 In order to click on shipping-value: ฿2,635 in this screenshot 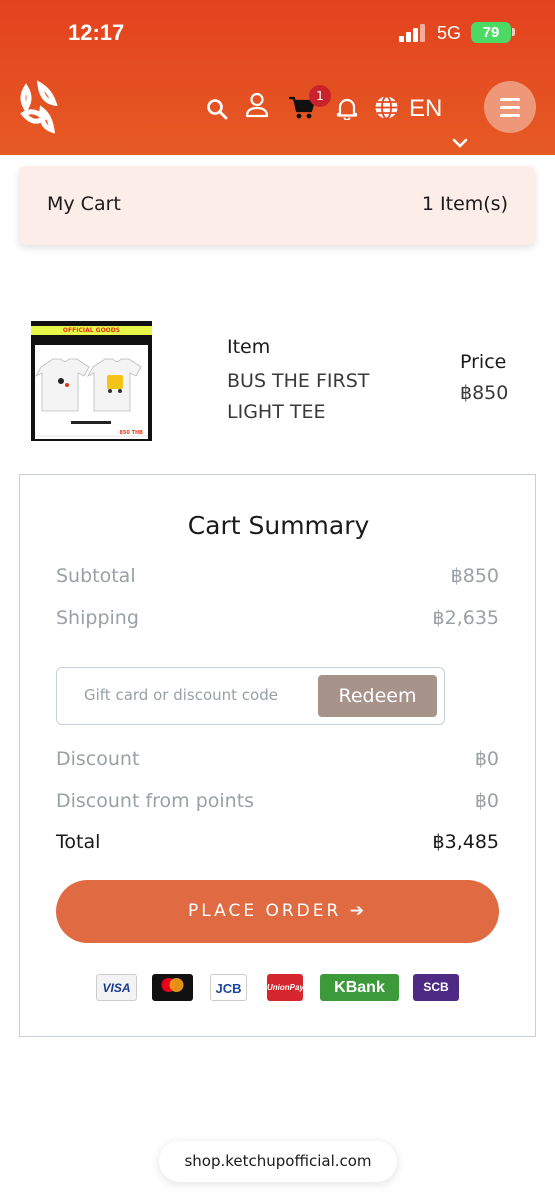, I will do `click(465, 618)`.